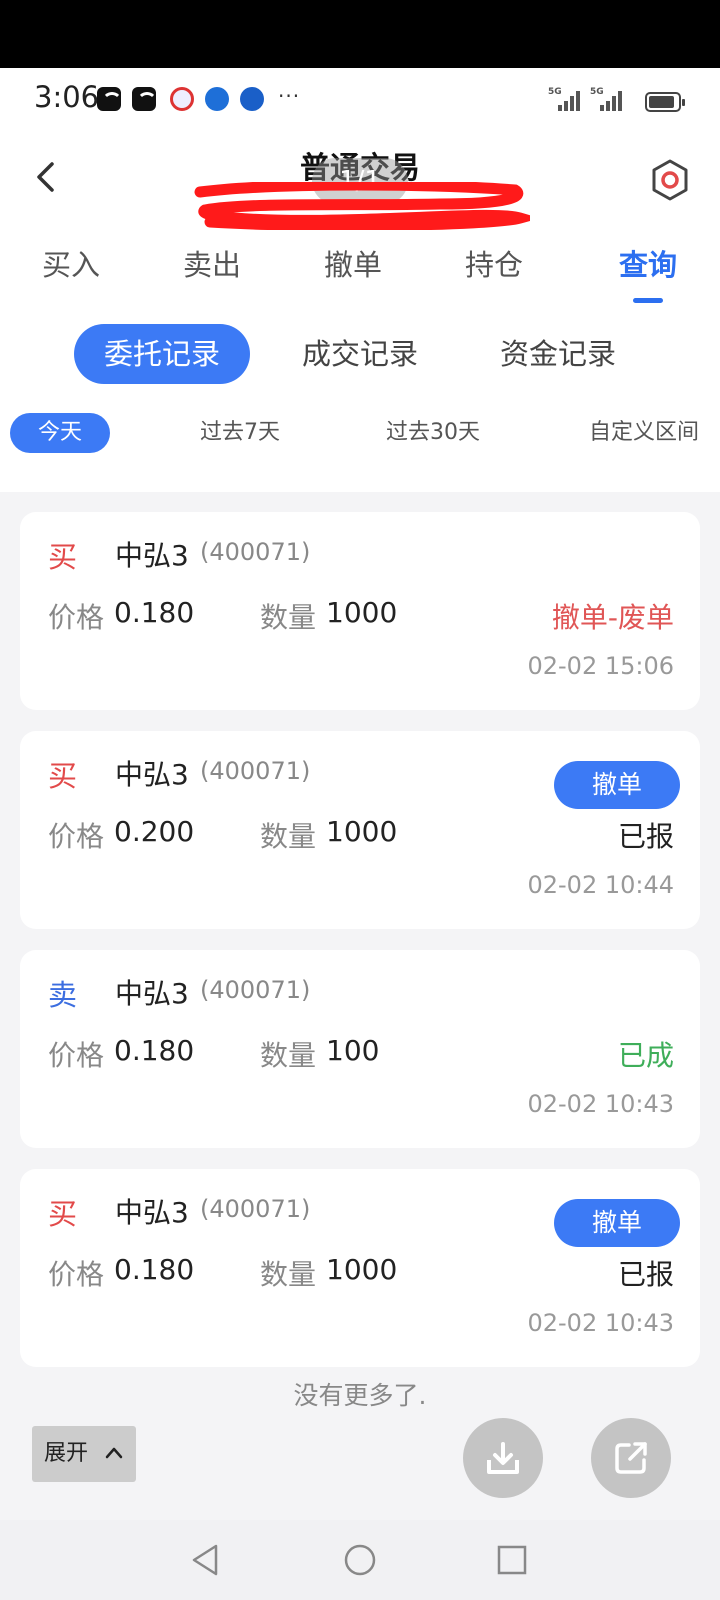  Describe the element at coordinates (558, 354) in the screenshot. I see `subtab-funds: 资金记录` at that location.